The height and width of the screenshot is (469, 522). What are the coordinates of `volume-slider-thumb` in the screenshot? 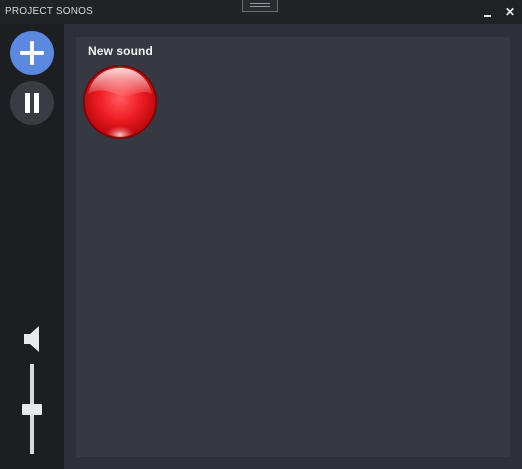 It's located at (32, 409).